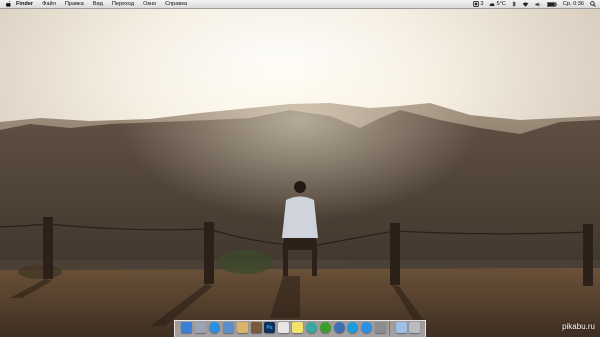 Image resolution: width=600 pixels, height=337 pixels. I want to click on settings-icon, so click(380, 327).